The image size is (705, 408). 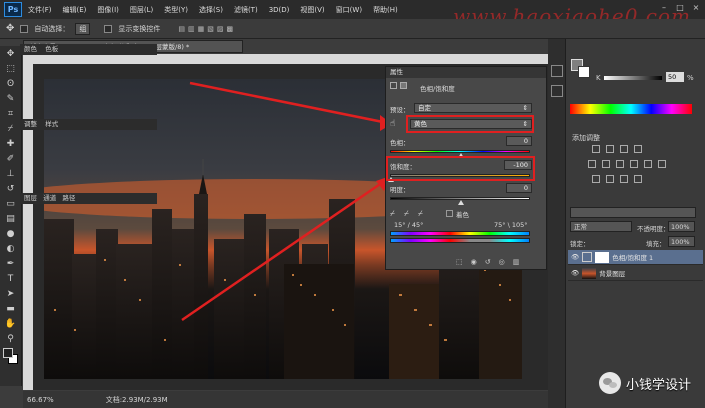 What do you see at coordinates (400, 110) in the screenshot?
I see `preset-label: 预设：` at bounding box center [400, 110].